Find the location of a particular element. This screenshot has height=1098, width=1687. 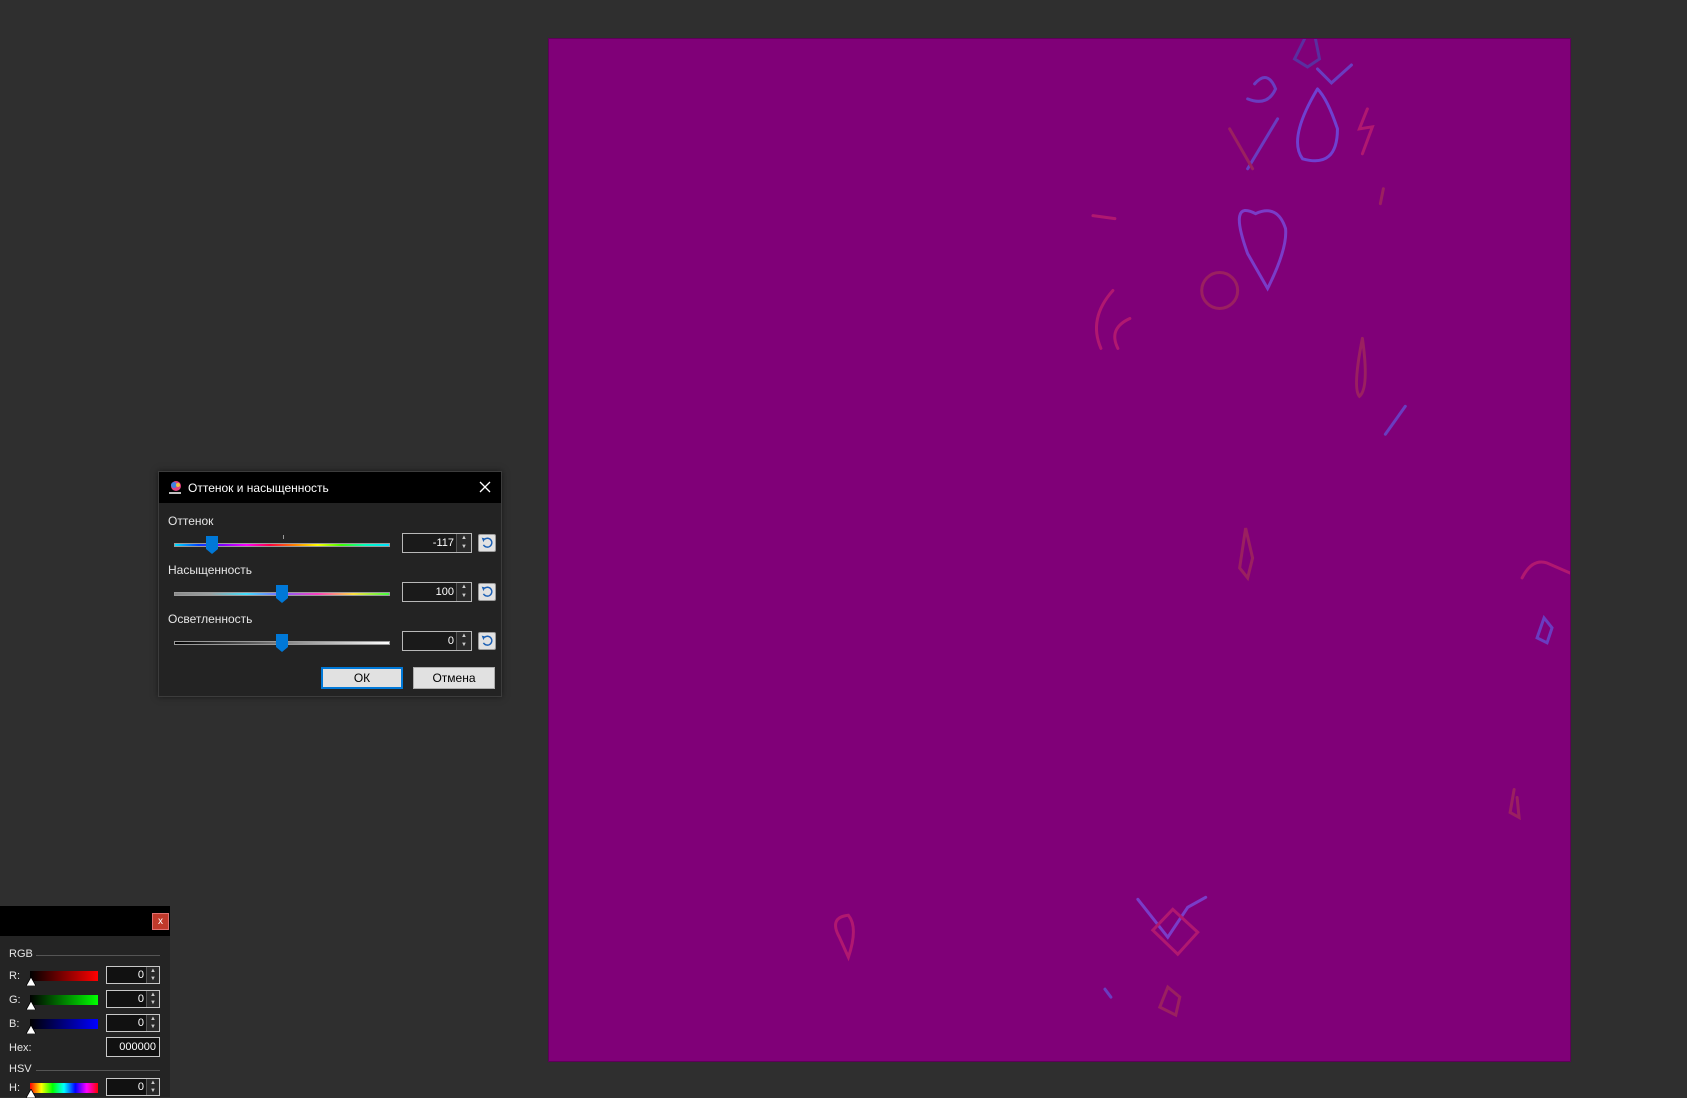

saturation-label: Насыщенность is located at coordinates (210, 570).